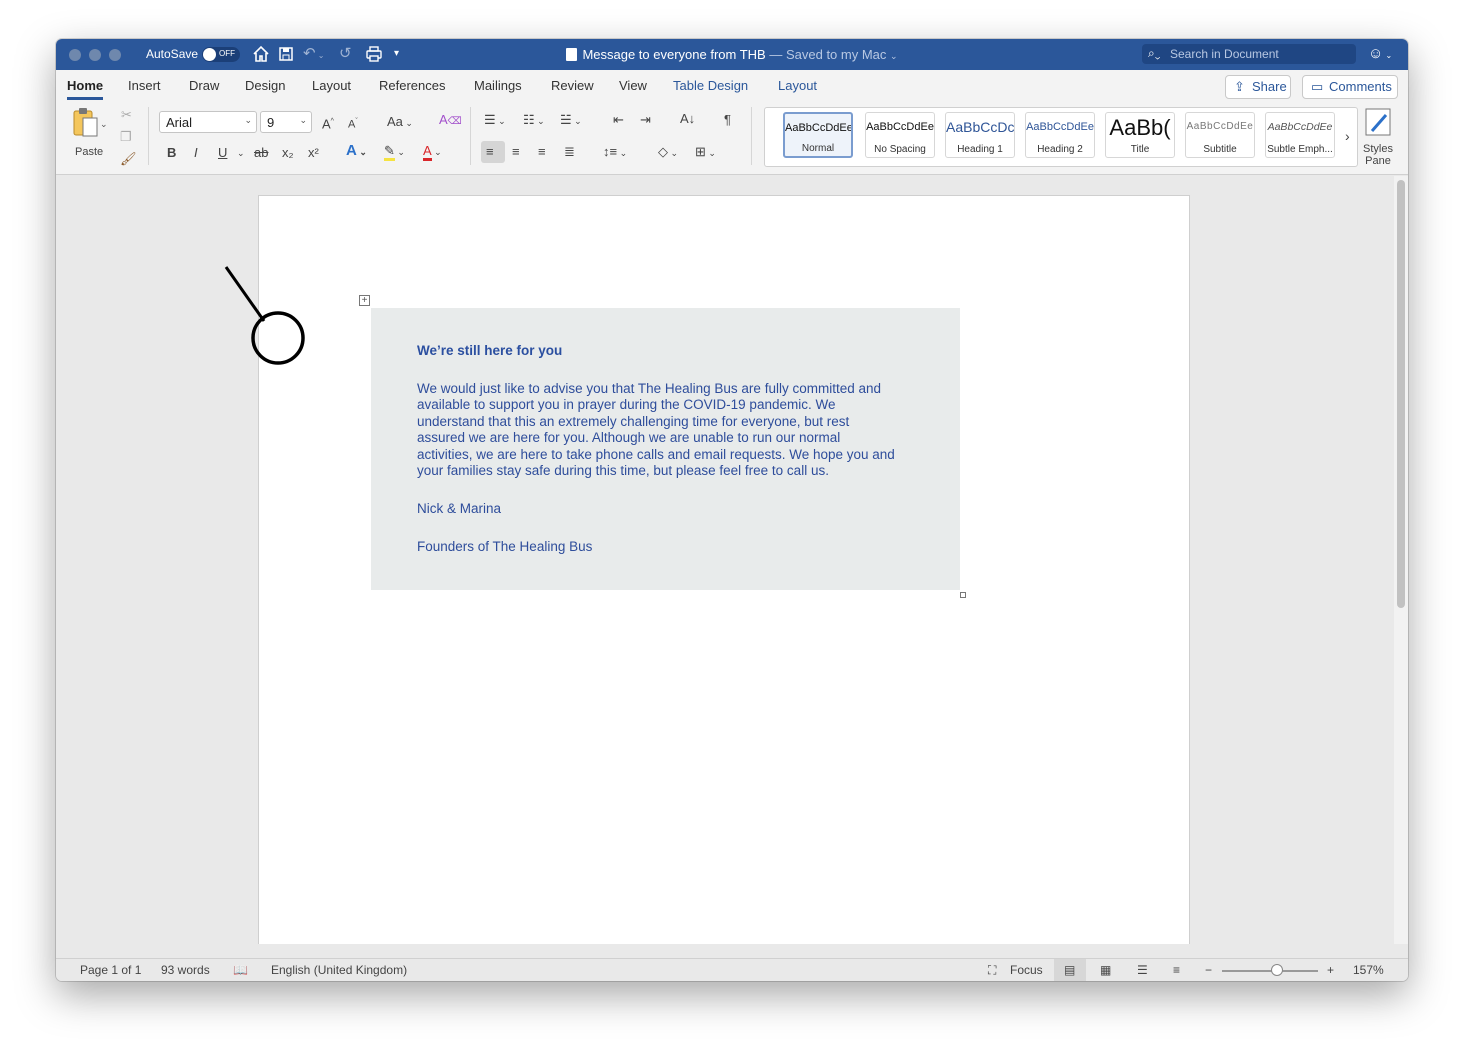  Describe the element at coordinates (516, 152) in the screenshot. I see `align-center-icon: ≡` at that location.